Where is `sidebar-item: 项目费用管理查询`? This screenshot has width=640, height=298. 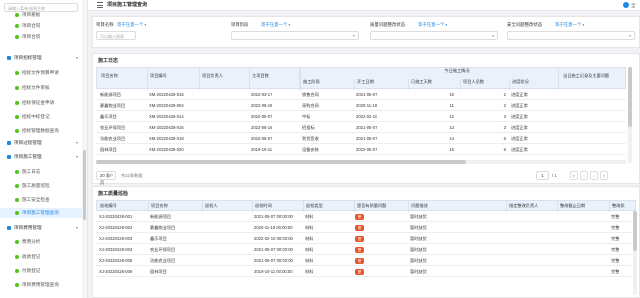
sidebar-item: 项目费用管理查询 is located at coordinates (41, 285).